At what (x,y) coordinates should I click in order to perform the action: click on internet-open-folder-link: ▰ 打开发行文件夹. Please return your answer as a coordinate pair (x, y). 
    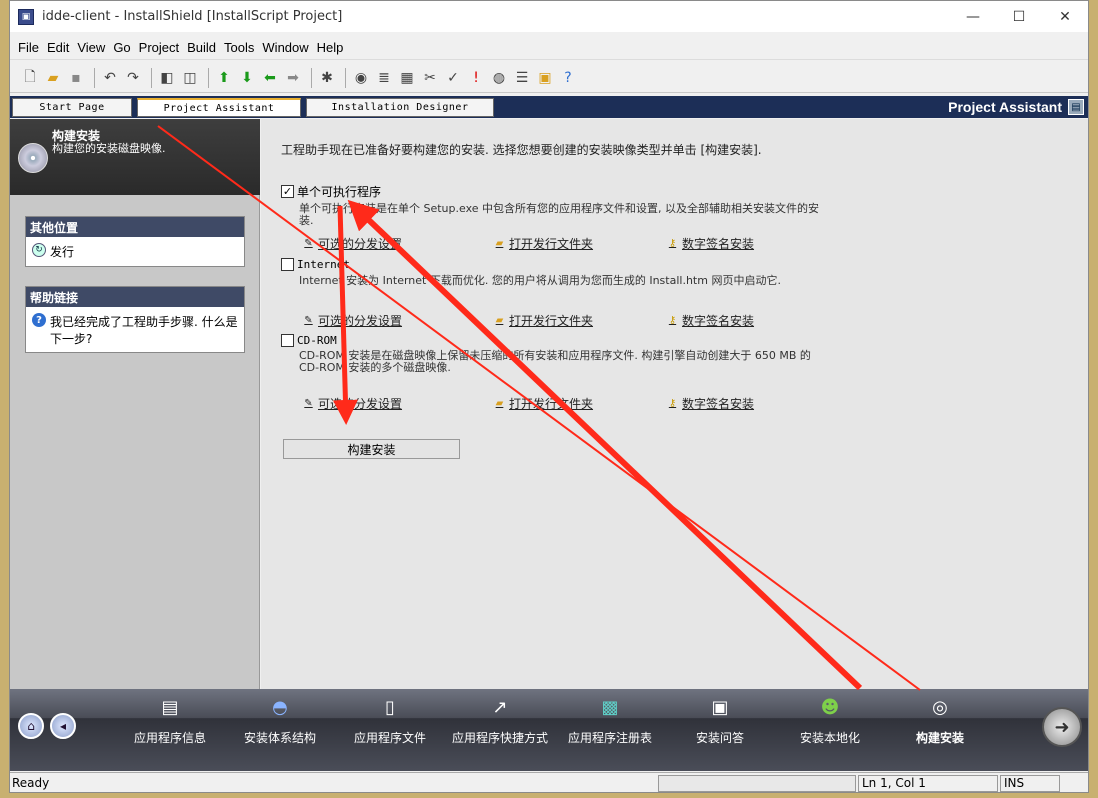
    Looking at the image, I should click on (542, 320).